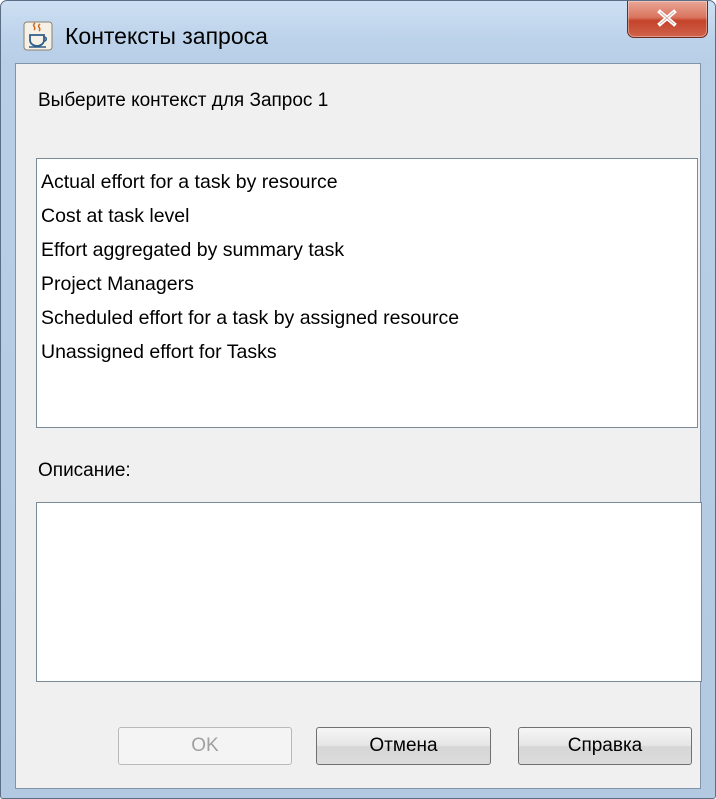 This screenshot has height=799, width=716. I want to click on close-icon, so click(667, 18).